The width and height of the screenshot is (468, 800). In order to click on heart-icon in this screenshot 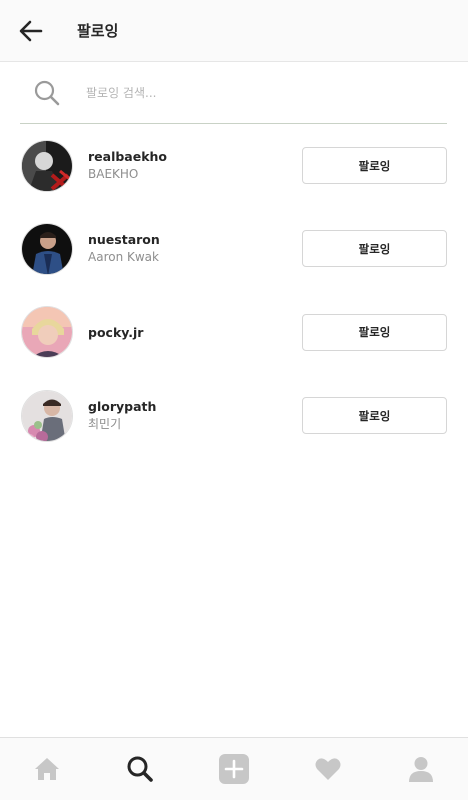, I will do `click(328, 769)`.